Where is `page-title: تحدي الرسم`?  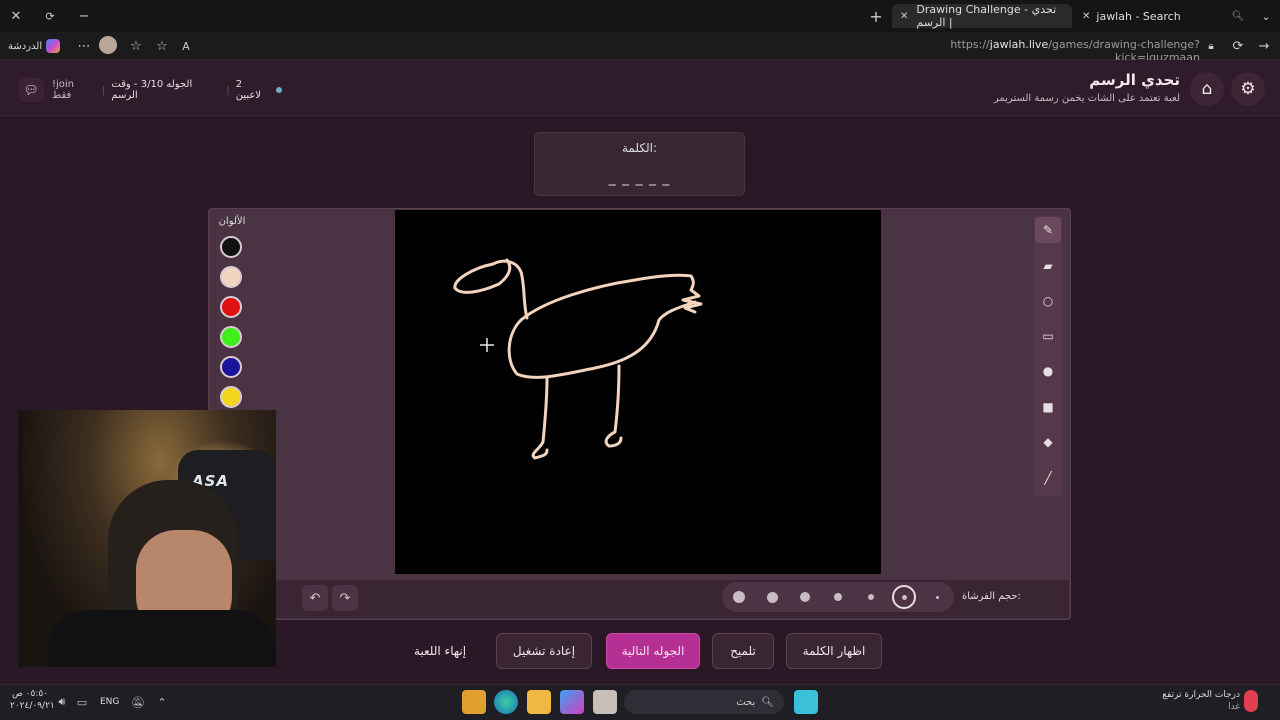
page-title: تحدي الرسم is located at coordinates (1134, 80).